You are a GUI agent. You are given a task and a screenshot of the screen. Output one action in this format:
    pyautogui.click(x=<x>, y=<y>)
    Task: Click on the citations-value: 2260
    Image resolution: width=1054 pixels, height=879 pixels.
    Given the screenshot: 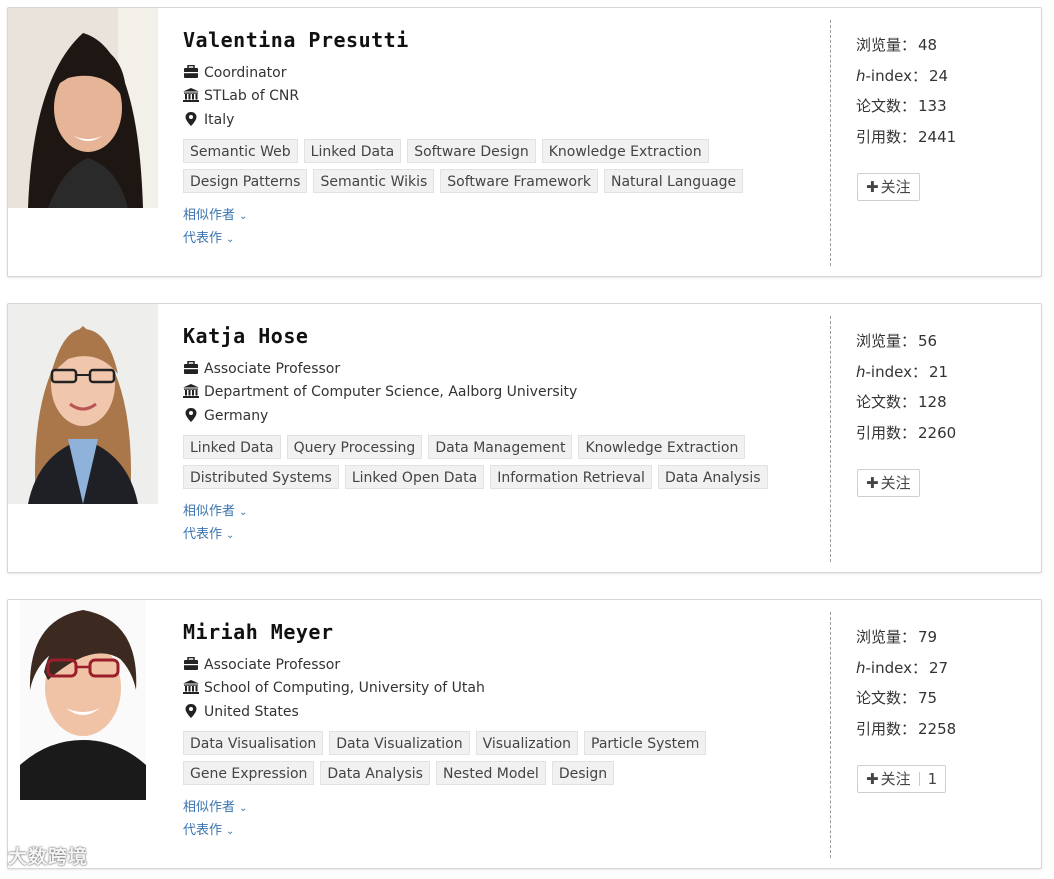 What is the action you would take?
    pyautogui.click(x=937, y=433)
    